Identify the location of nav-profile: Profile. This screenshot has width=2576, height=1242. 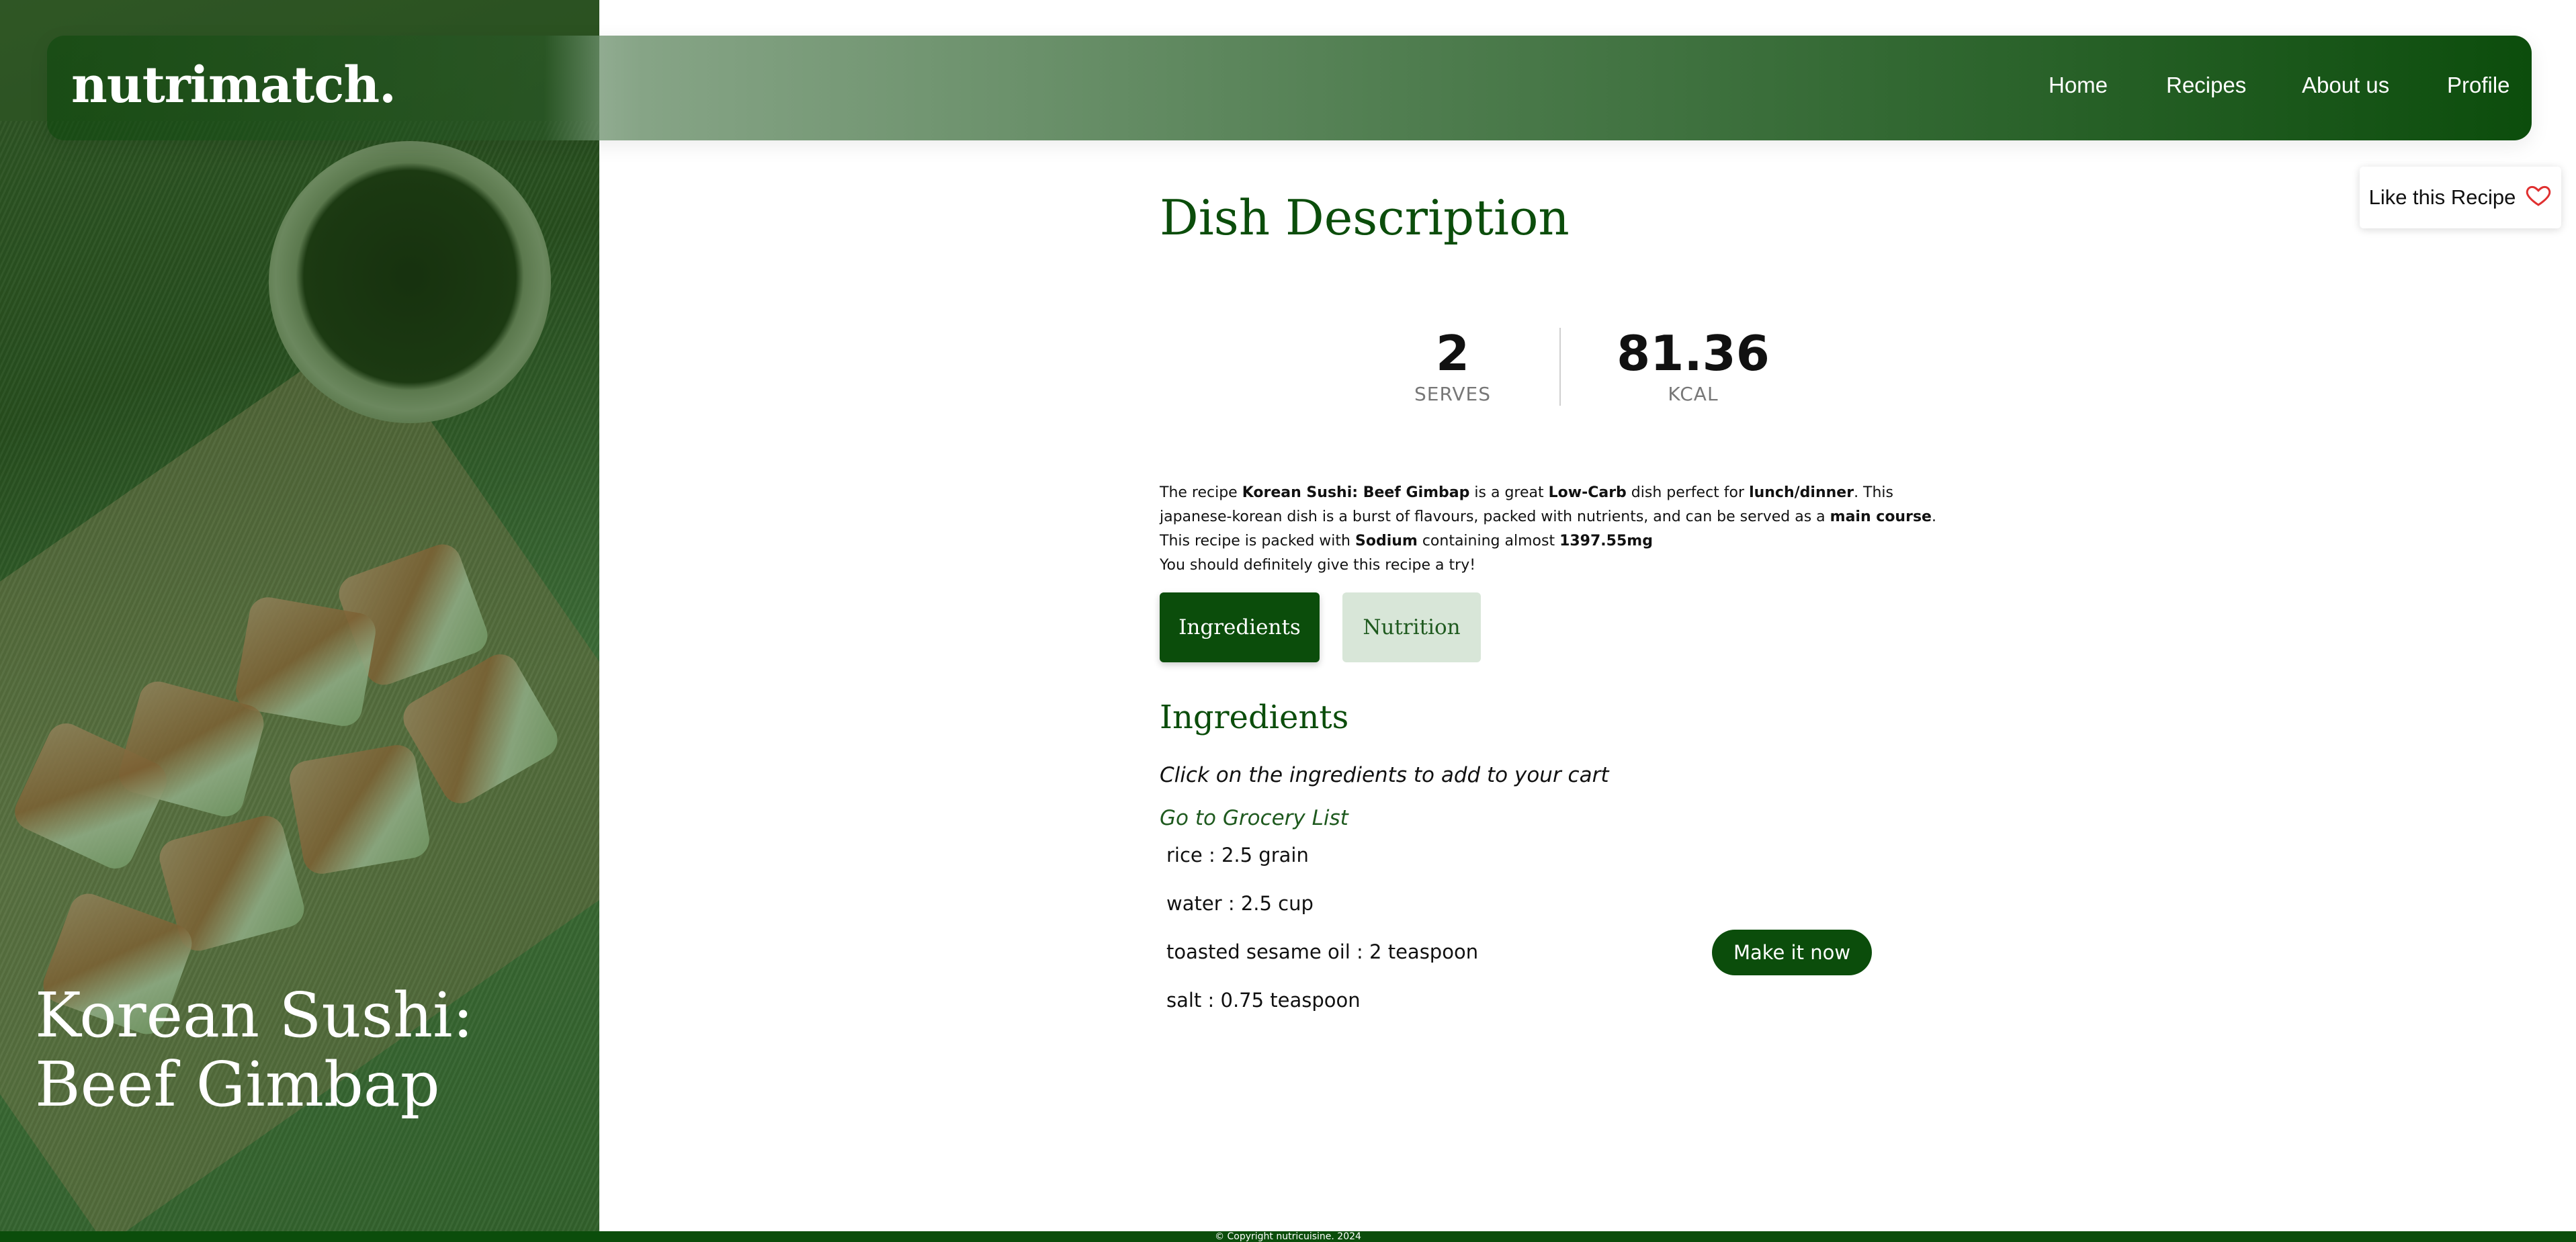
(2478, 85).